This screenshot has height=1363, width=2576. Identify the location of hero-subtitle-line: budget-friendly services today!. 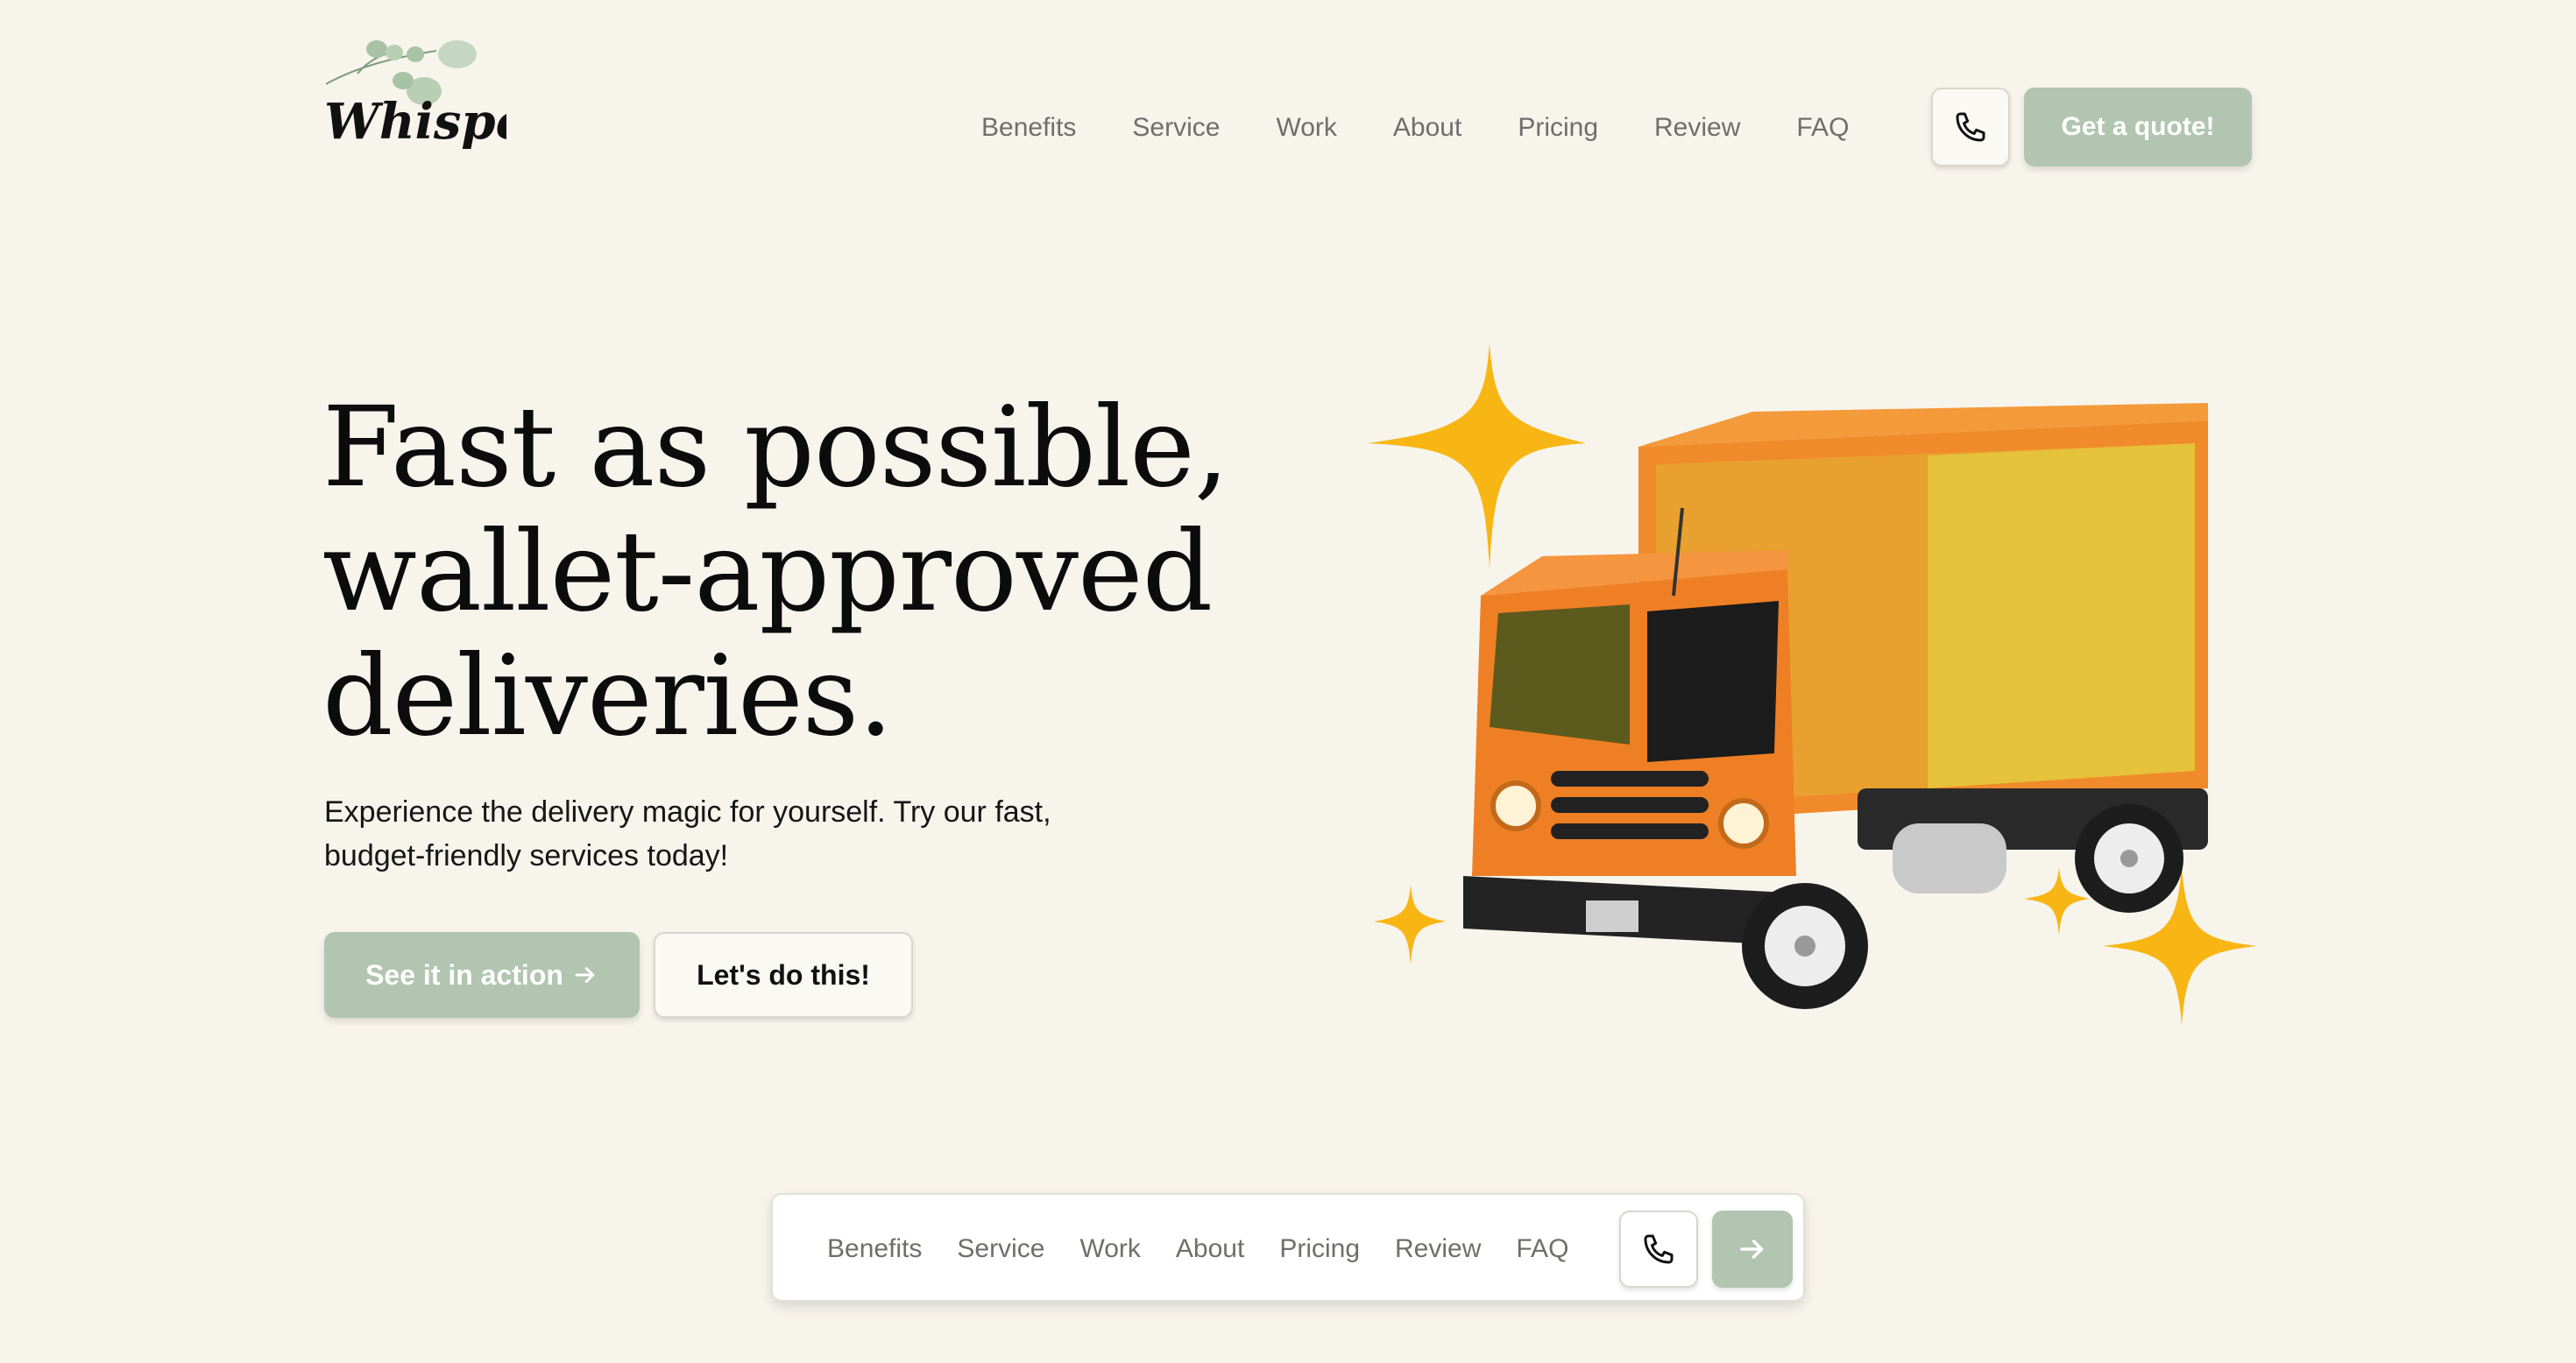
(526, 855).